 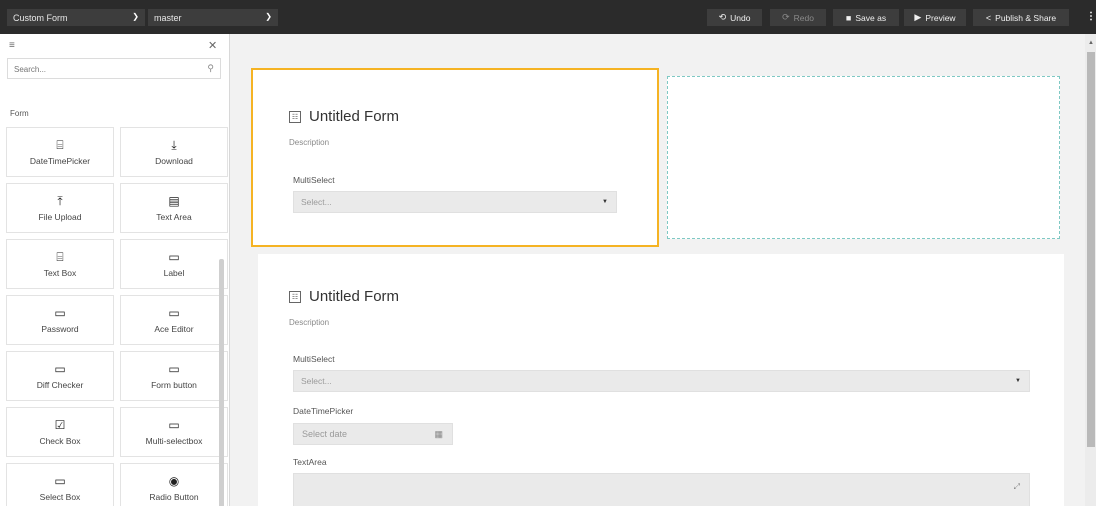 What do you see at coordinates (174, 216) in the screenshot?
I see `tile-label: Text Area` at bounding box center [174, 216].